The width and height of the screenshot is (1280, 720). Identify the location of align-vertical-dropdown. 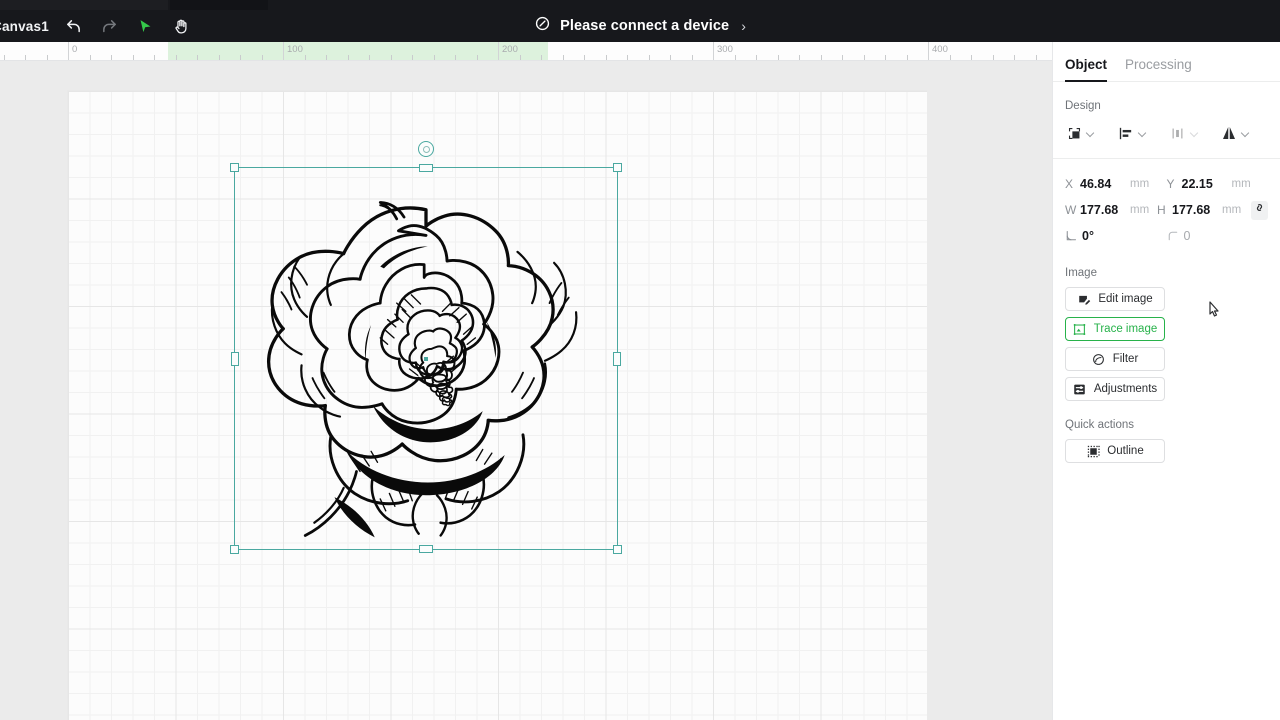
(1193, 133).